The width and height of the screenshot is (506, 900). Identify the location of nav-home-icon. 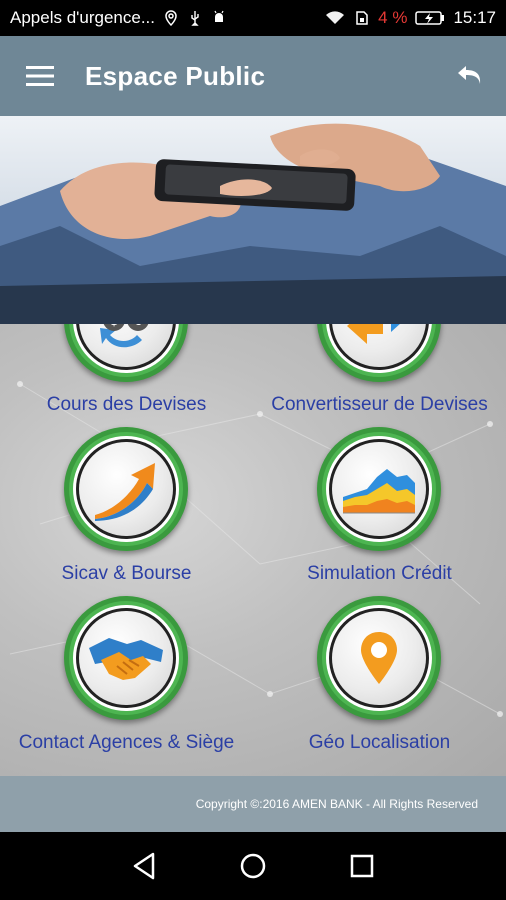
(253, 866).